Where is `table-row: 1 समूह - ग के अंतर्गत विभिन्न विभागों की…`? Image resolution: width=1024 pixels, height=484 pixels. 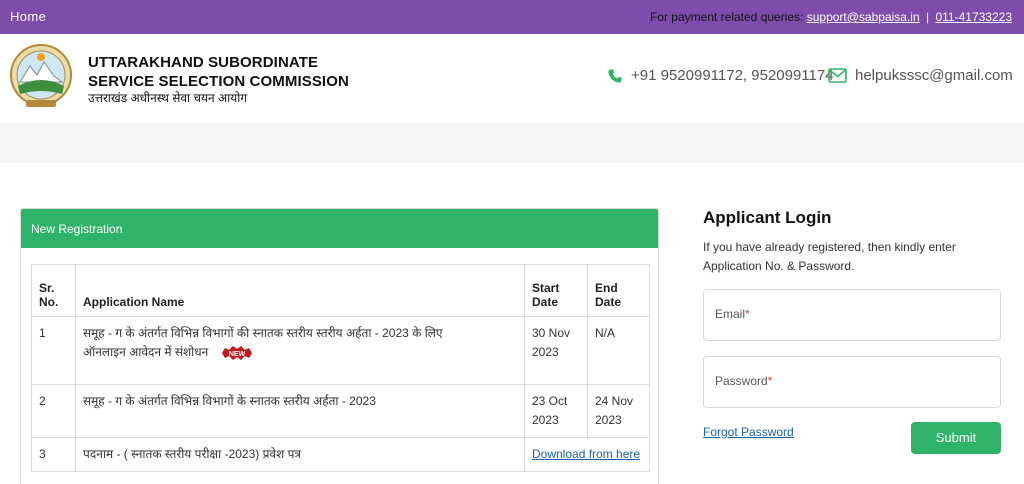 table-row: 1 समूह - ग के अंतर्गत विभिन्न विभागों की… is located at coordinates (340, 350).